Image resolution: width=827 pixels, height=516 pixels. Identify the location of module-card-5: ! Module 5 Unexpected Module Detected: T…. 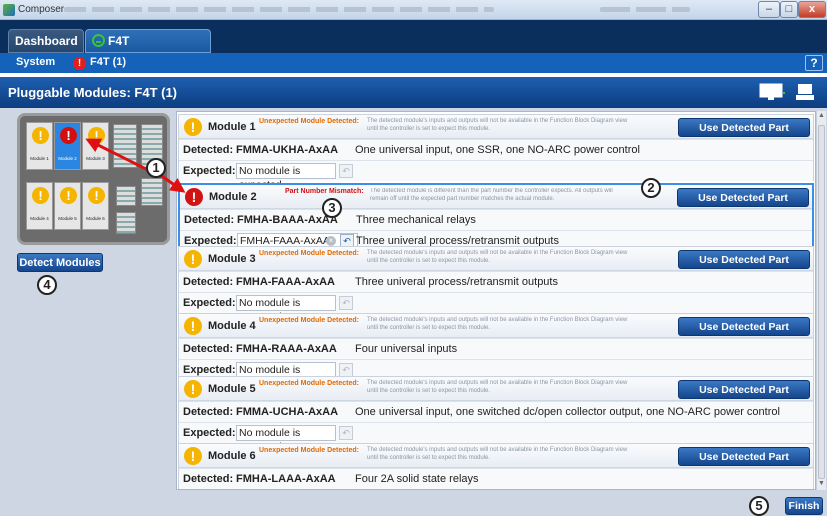
(496, 414).